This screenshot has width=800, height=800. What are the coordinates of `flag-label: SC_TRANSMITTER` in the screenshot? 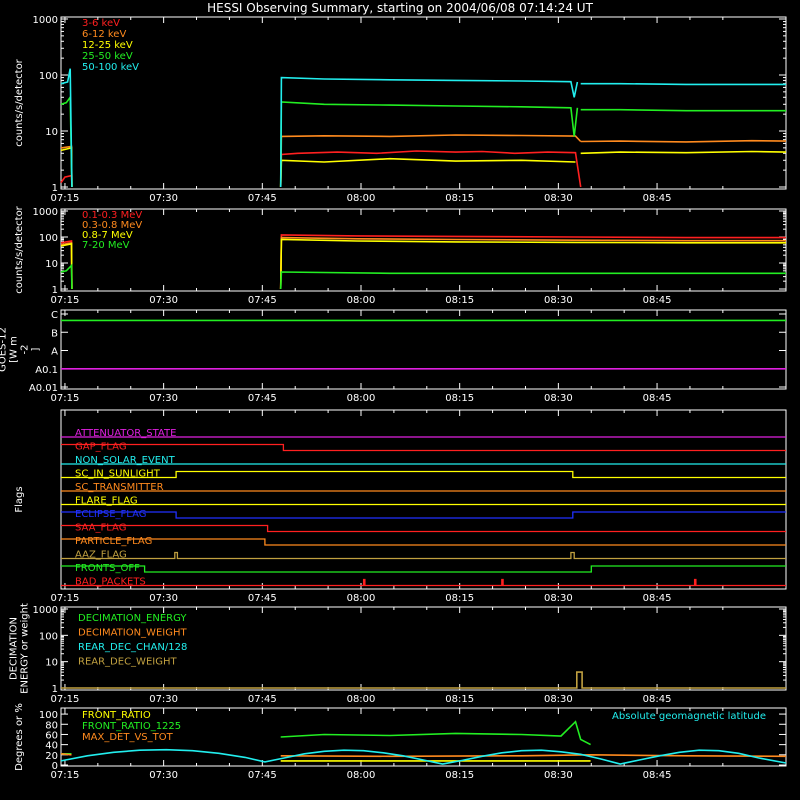 It's located at (119, 487).